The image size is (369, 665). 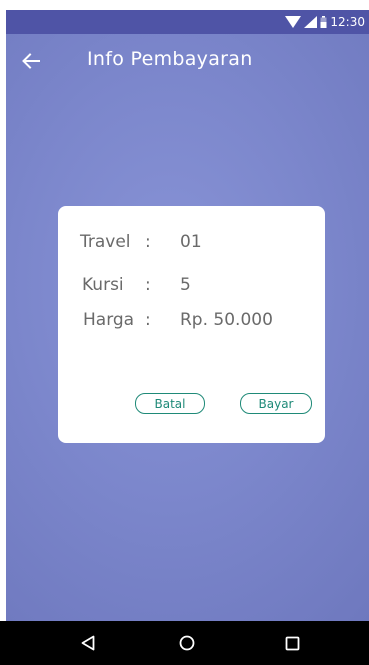 What do you see at coordinates (109, 320) in the screenshot?
I see `harga-label: Harga` at bounding box center [109, 320].